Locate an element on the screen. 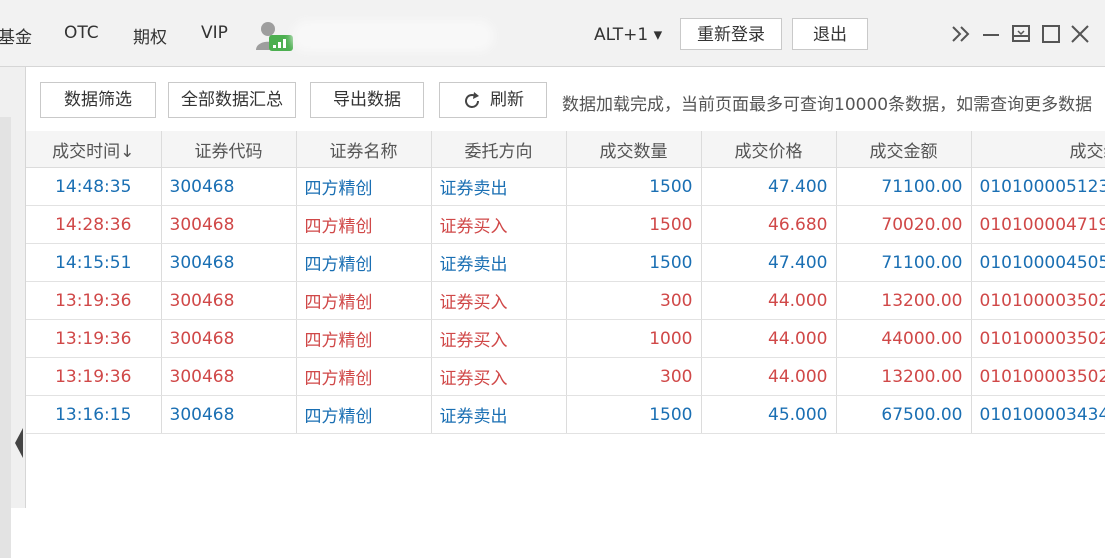 The height and width of the screenshot is (558, 1105). nav-item-otc: OTC is located at coordinates (81, 33).